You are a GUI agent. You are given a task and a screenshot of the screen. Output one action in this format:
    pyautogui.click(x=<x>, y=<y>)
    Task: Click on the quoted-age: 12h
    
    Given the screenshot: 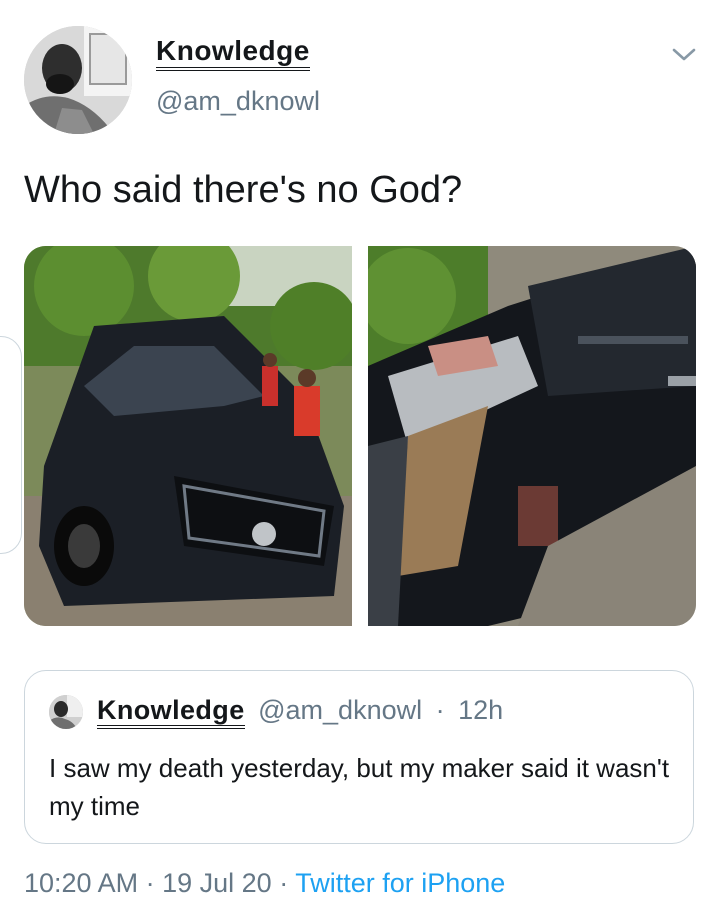 What is the action you would take?
    pyautogui.click(x=481, y=710)
    